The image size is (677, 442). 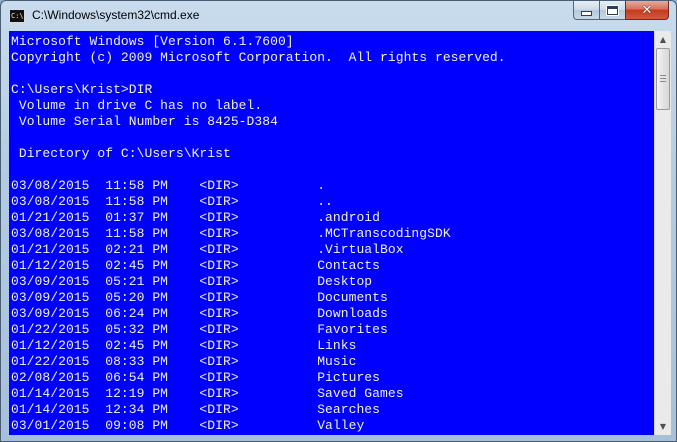 I want to click on console-line: C:\Users\Krist>DIR, so click(x=82, y=89).